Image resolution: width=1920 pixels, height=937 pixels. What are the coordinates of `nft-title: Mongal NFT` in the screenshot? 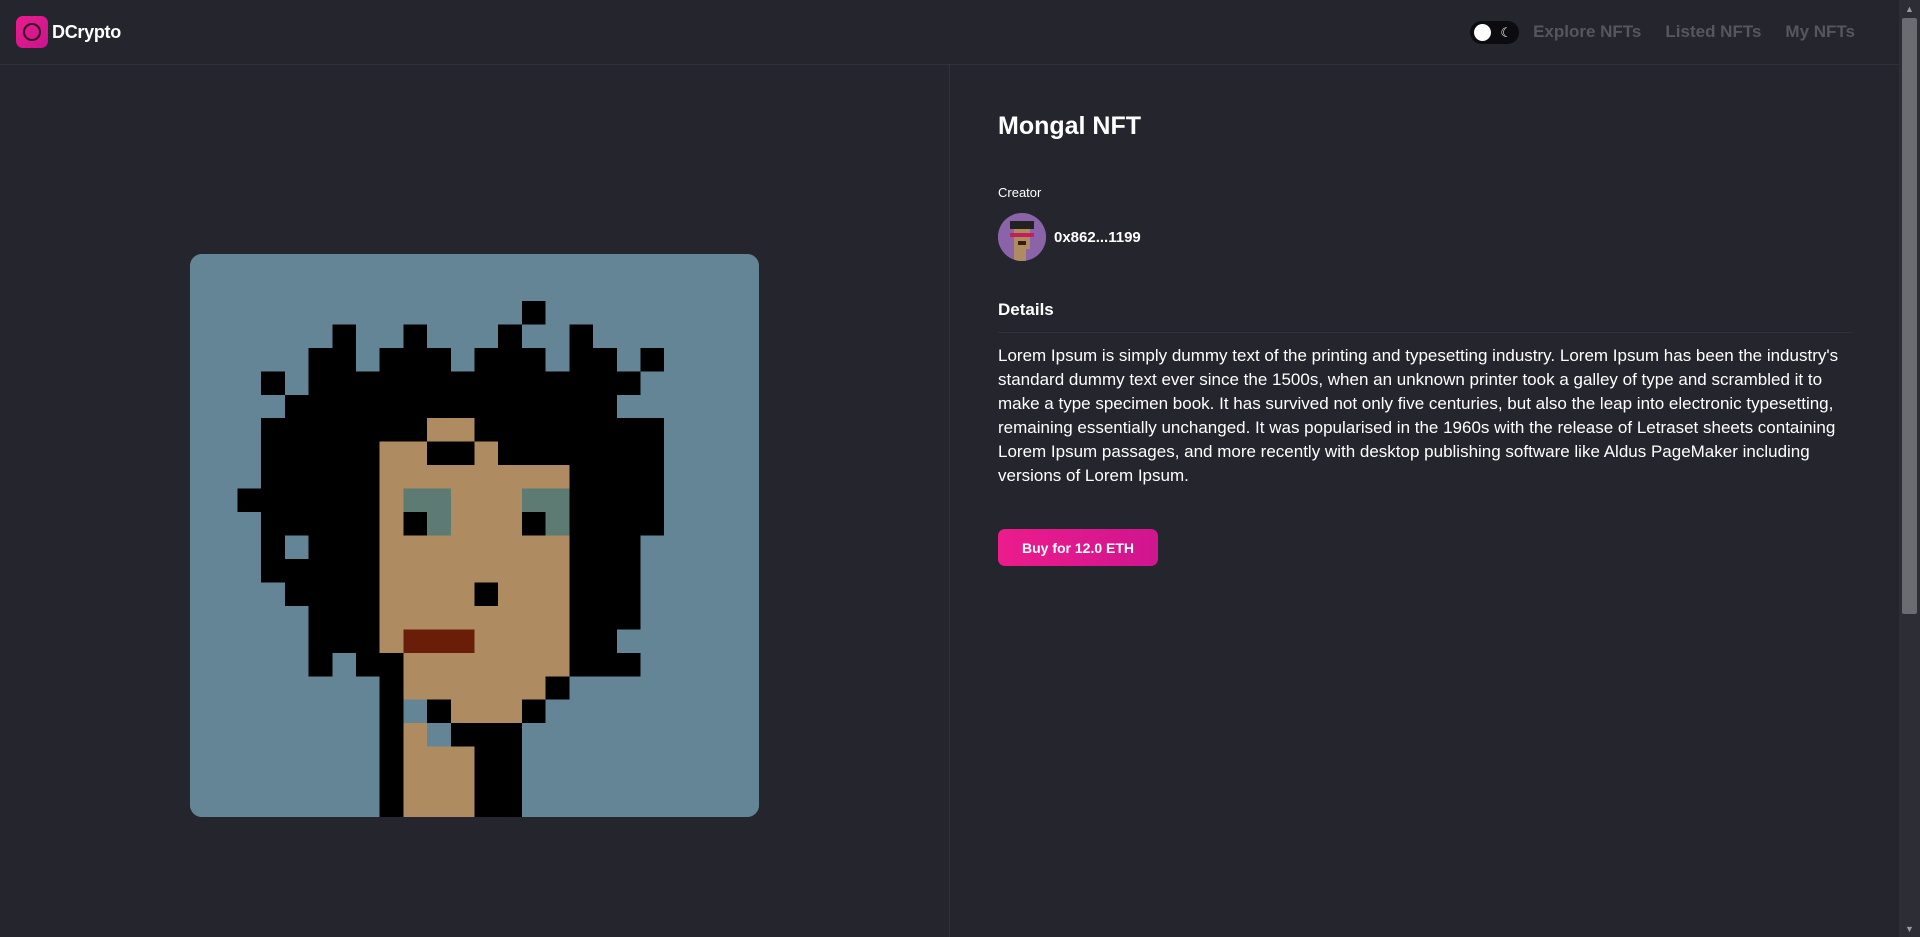 It's located at (1070, 126).